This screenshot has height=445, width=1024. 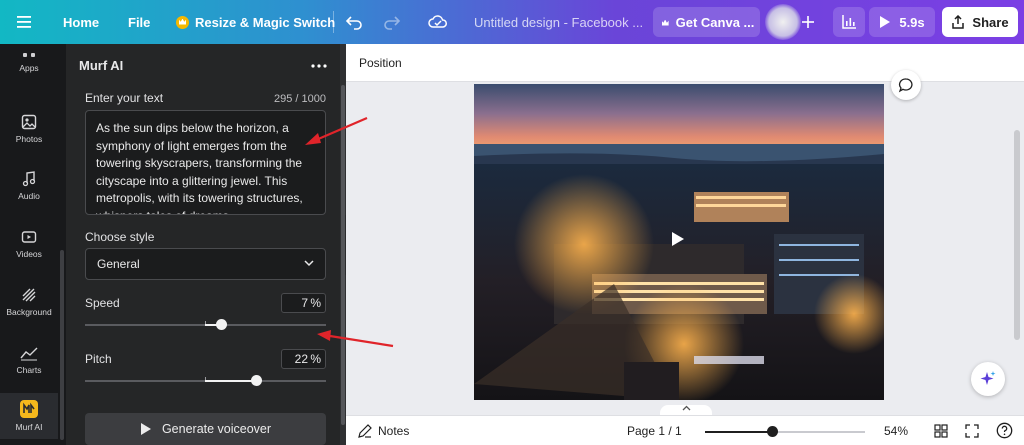 I want to click on zoom-slider-fill, so click(x=739, y=432).